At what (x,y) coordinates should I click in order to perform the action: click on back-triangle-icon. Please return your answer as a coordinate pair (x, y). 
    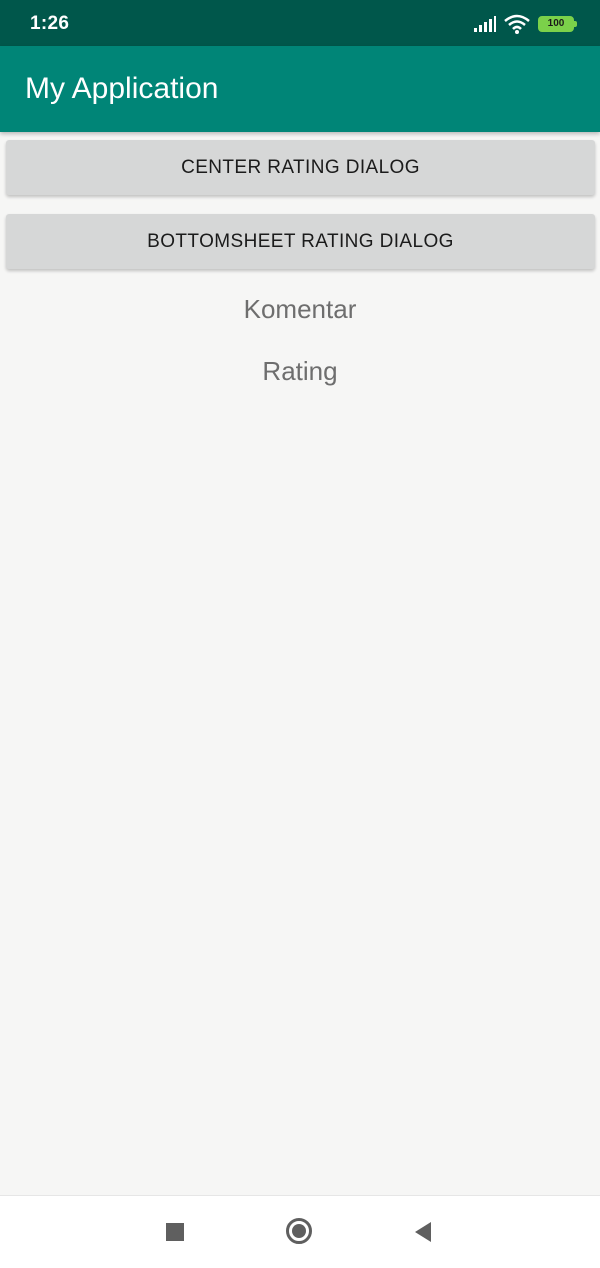
    Looking at the image, I should click on (423, 1232).